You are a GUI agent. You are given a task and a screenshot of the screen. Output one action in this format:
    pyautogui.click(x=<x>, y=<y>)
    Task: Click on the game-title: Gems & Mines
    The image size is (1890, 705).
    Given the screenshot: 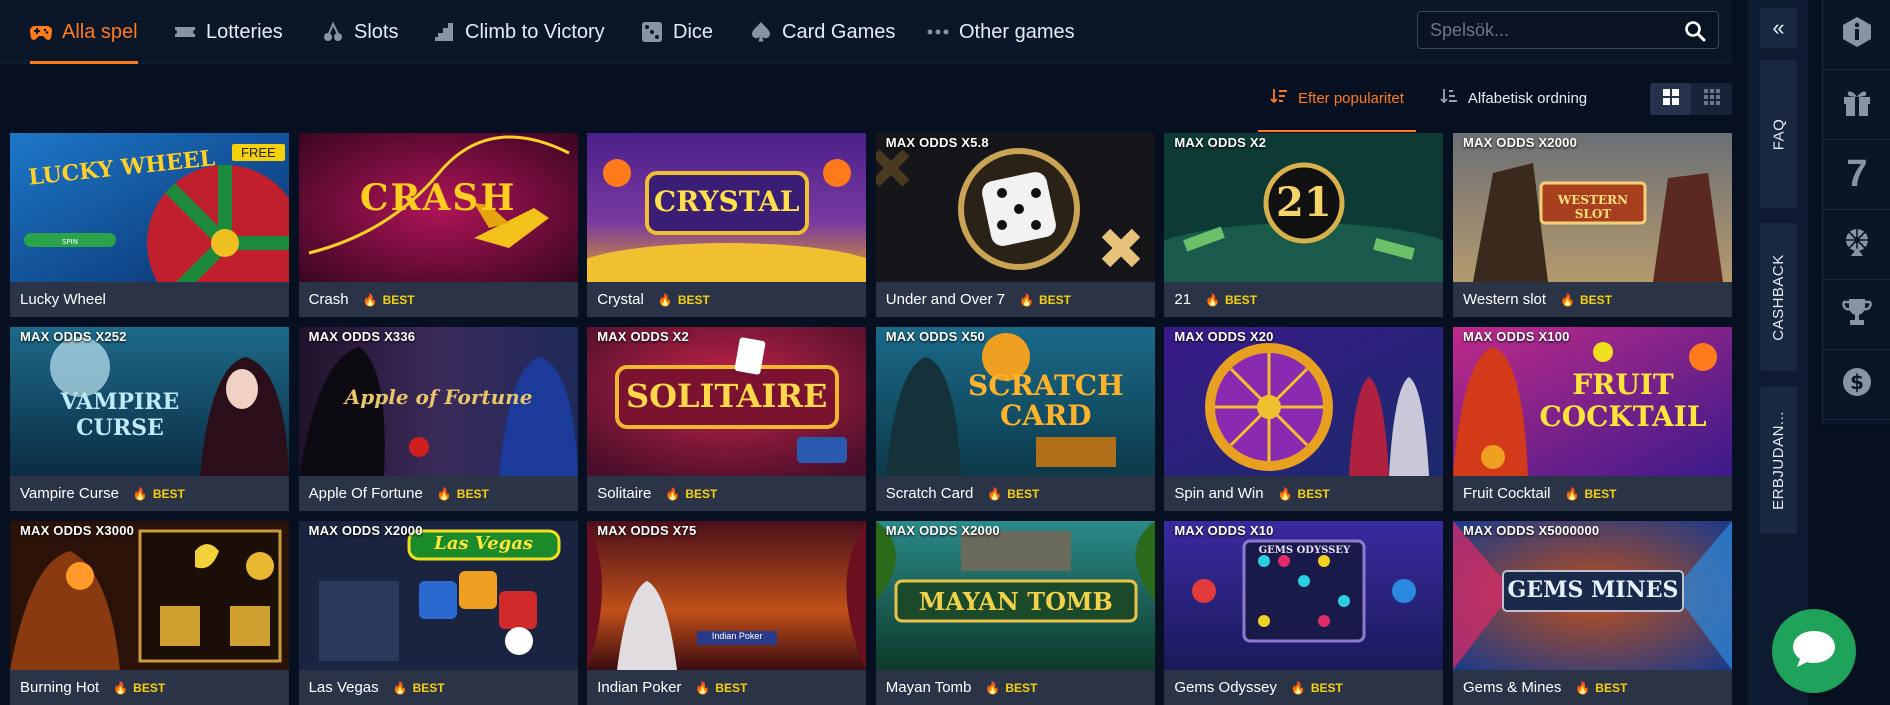 What is the action you would take?
    pyautogui.click(x=1512, y=687)
    